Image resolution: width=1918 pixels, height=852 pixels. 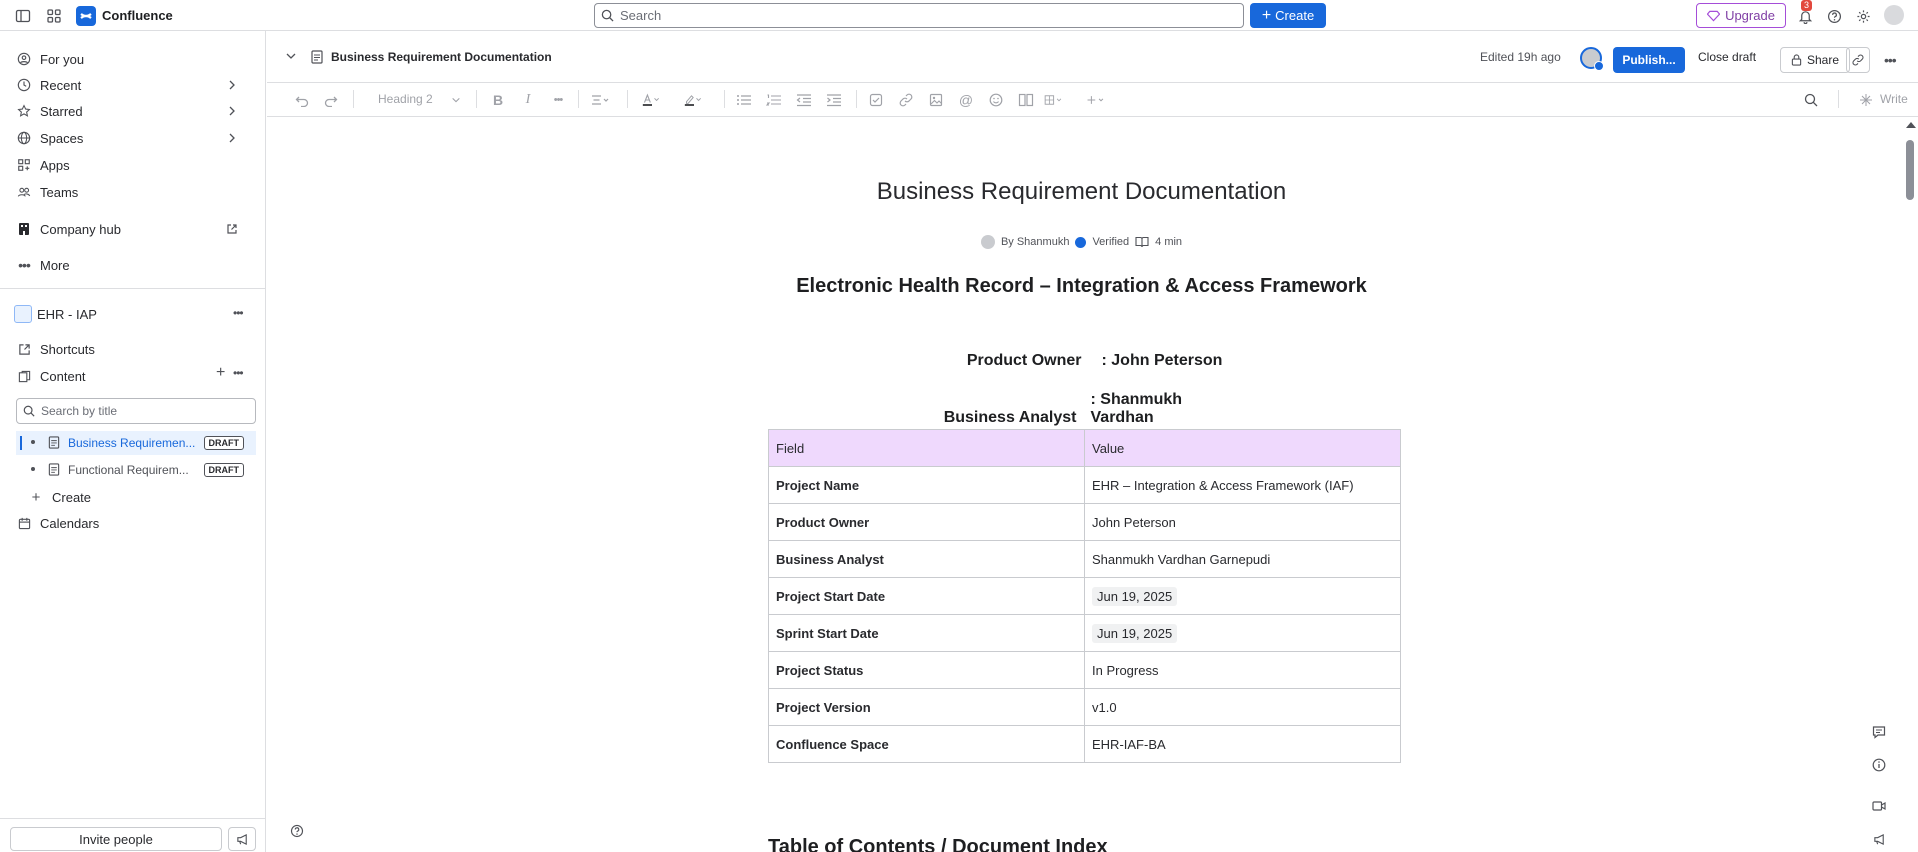 I want to click on global-search, so click(x=919, y=15).